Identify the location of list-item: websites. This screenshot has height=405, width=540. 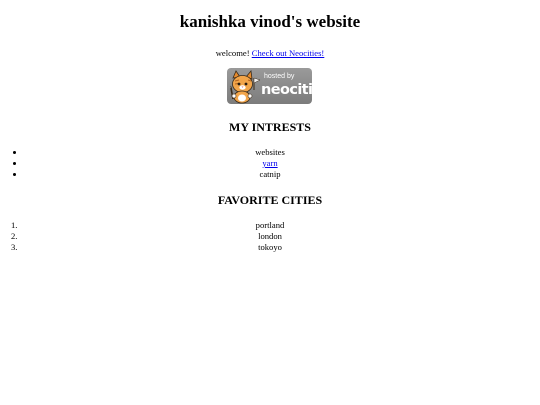
(270, 152).